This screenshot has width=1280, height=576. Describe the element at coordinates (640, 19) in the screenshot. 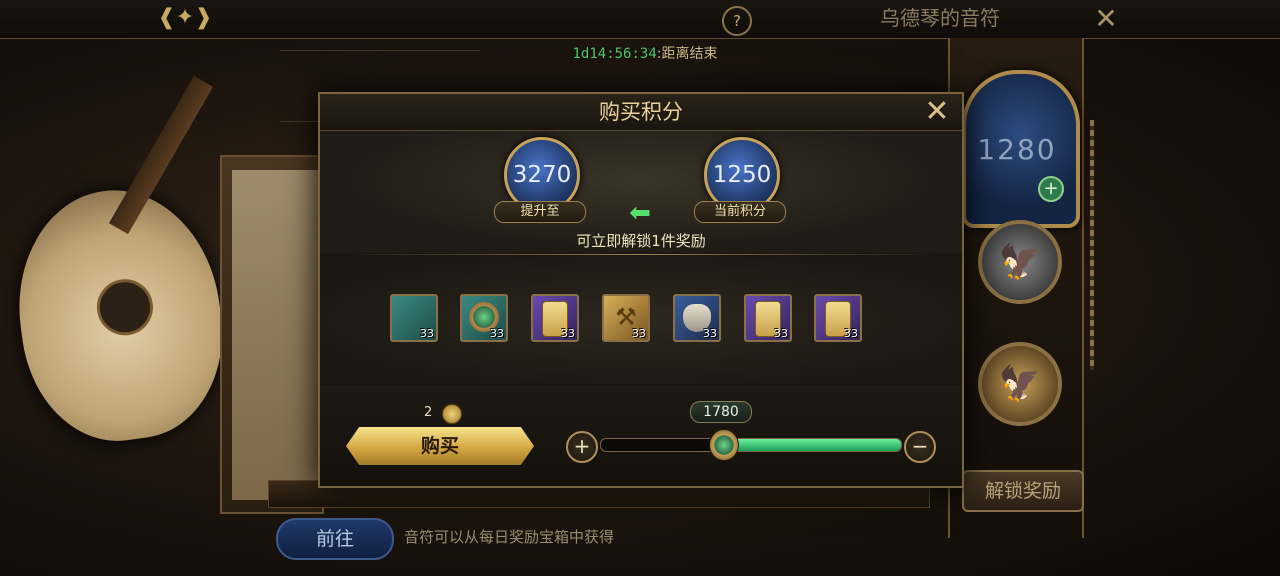

I see `top-bar: ❰✦❱ ? 乌德琴的音符 ✕` at that location.